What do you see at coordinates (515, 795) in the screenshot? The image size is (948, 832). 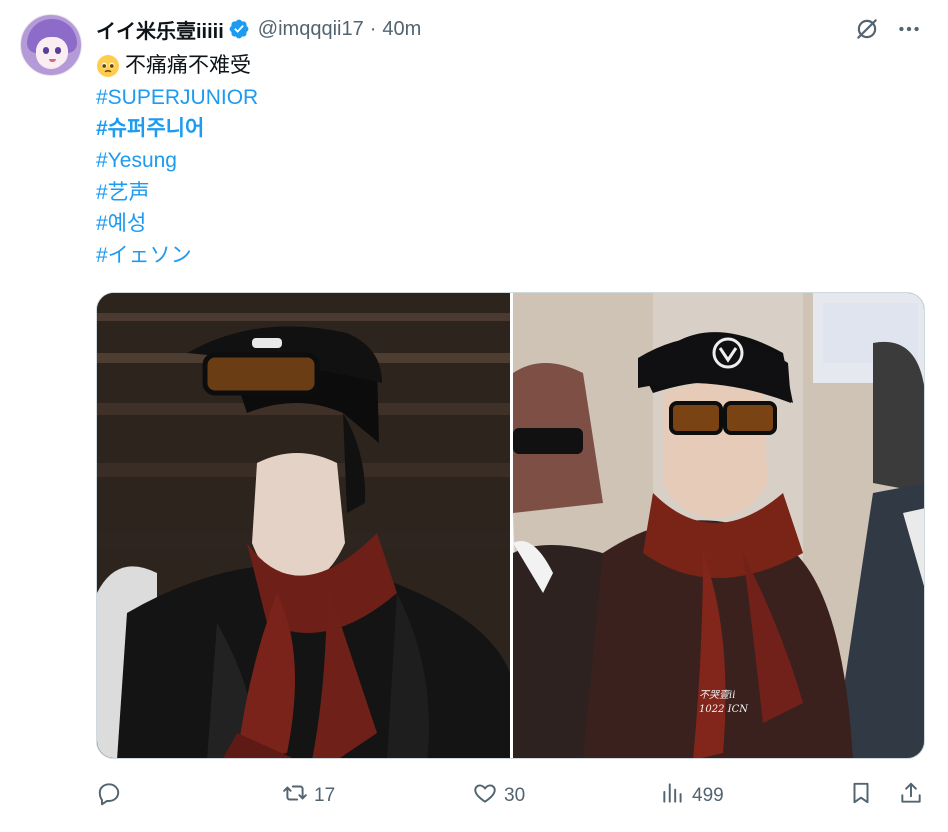 I see `like-count: 30` at bounding box center [515, 795].